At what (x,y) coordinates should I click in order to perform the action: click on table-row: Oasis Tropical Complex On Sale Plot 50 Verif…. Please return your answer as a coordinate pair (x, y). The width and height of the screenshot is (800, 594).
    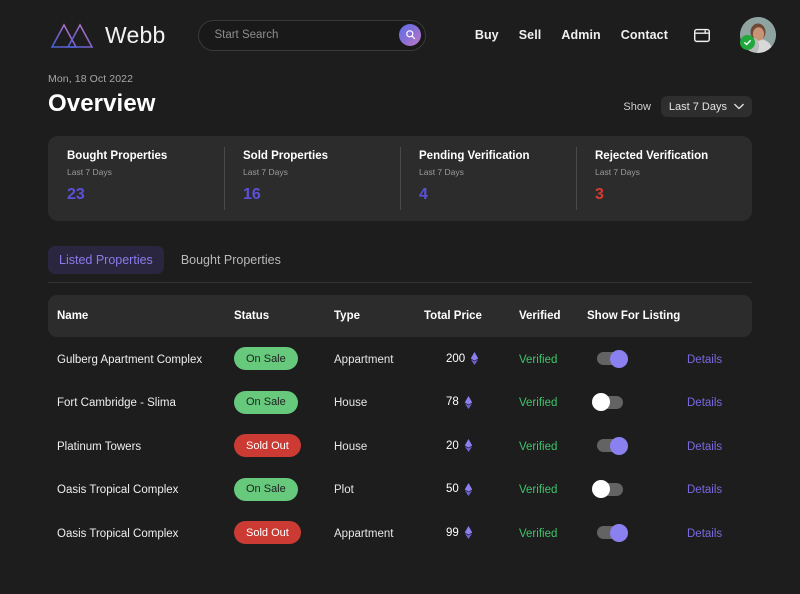
    Looking at the image, I should click on (400, 490).